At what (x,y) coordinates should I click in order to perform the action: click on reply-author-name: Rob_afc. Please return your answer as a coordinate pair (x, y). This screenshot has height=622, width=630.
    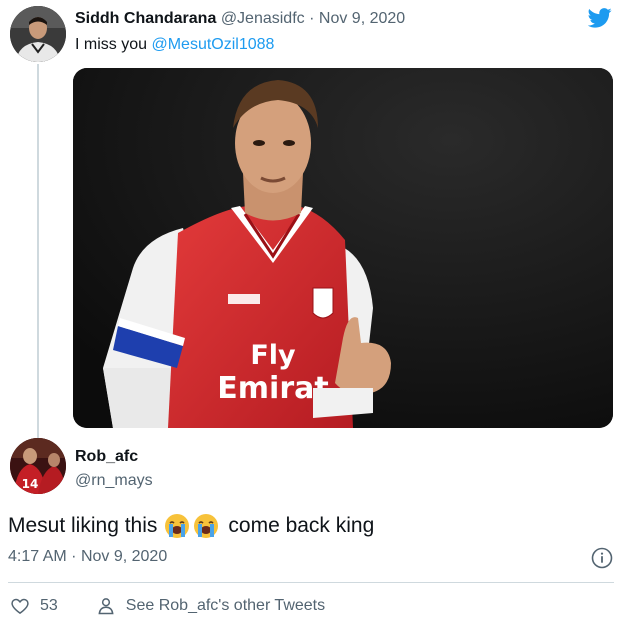
    Looking at the image, I should click on (106, 457).